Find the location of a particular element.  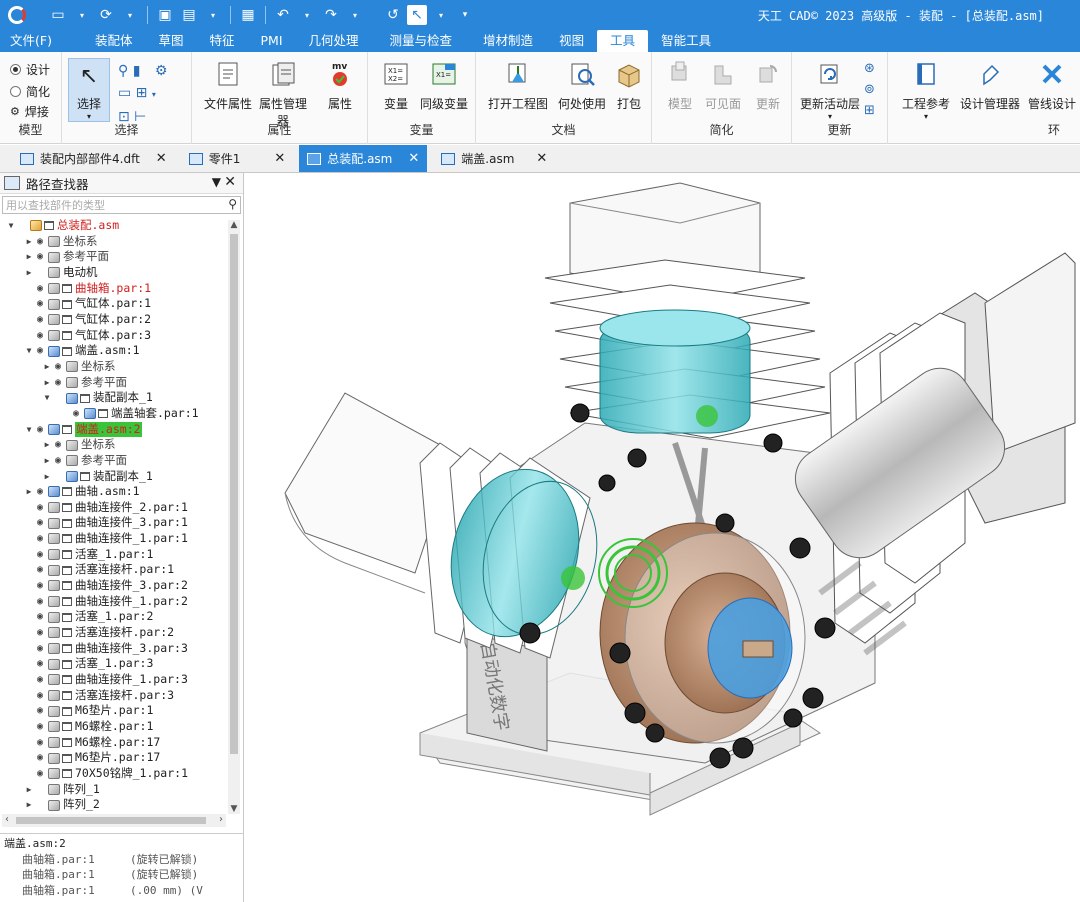

part-search-input: 用以查找部件的类型 ⚲ is located at coordinates (121, 205).